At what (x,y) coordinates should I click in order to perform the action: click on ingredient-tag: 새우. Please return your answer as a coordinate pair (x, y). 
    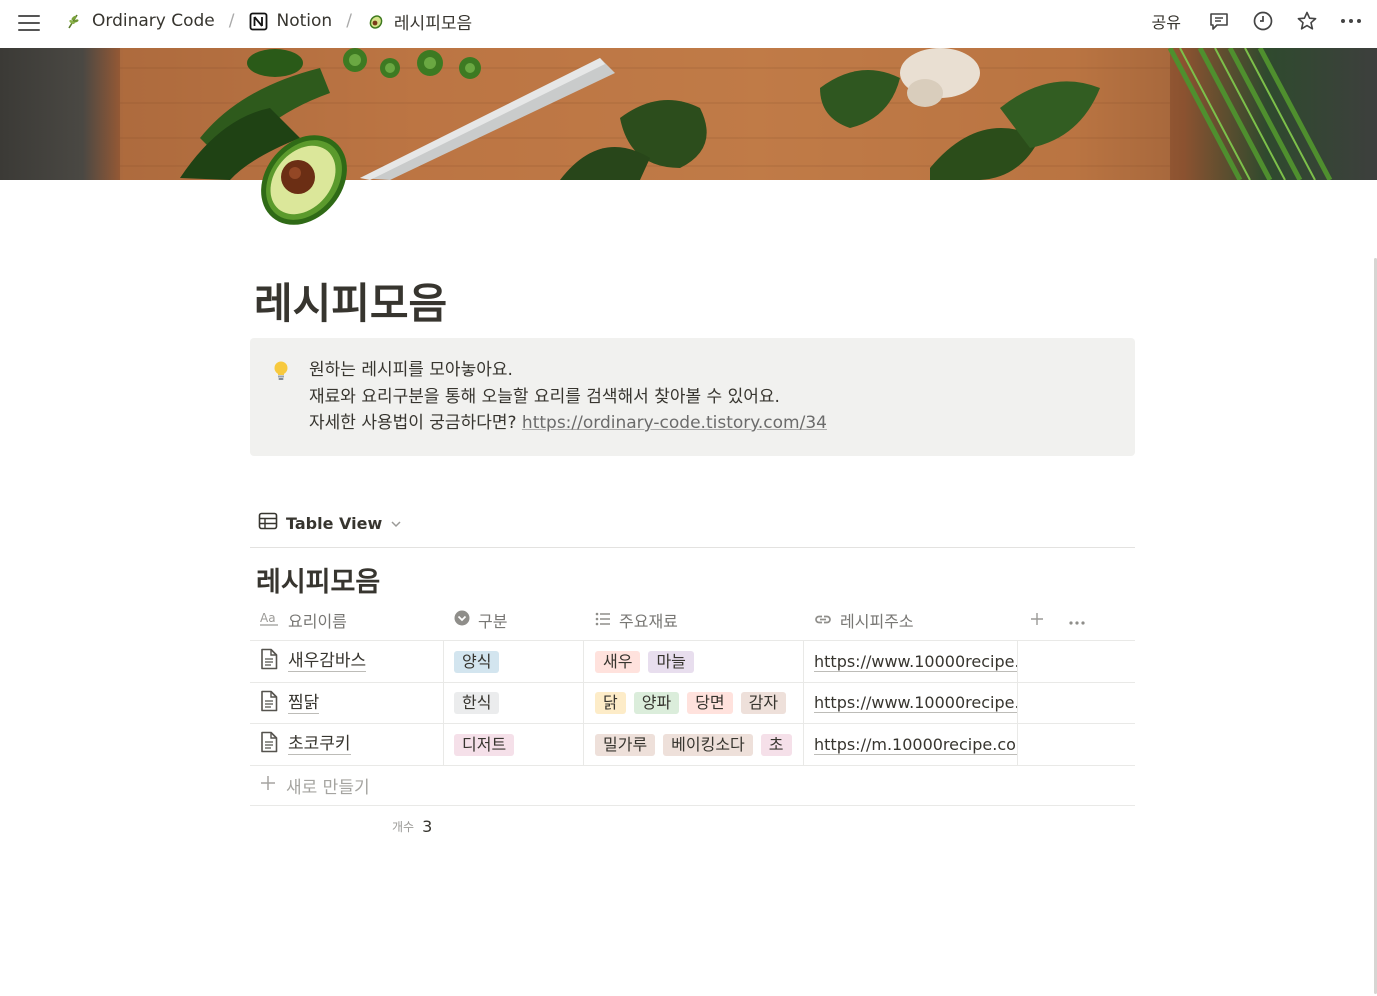
    Looking at the image, I should click on (618, 661).